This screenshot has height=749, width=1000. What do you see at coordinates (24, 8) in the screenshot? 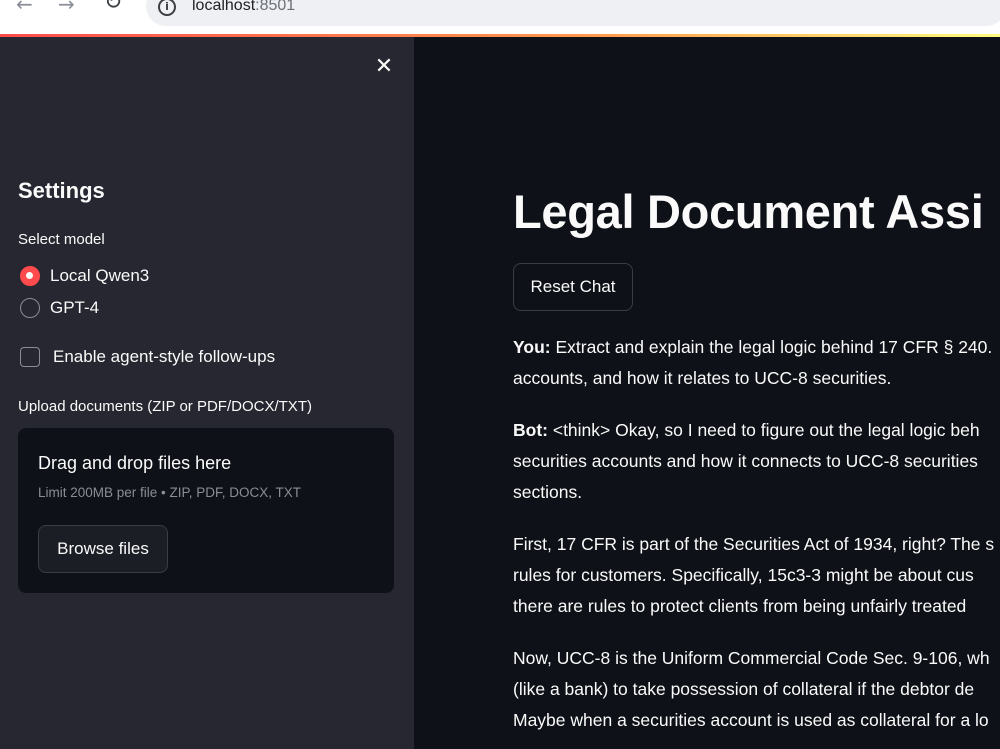
I see `back-arrow-icon: ←` at bounding box center [24, 8].